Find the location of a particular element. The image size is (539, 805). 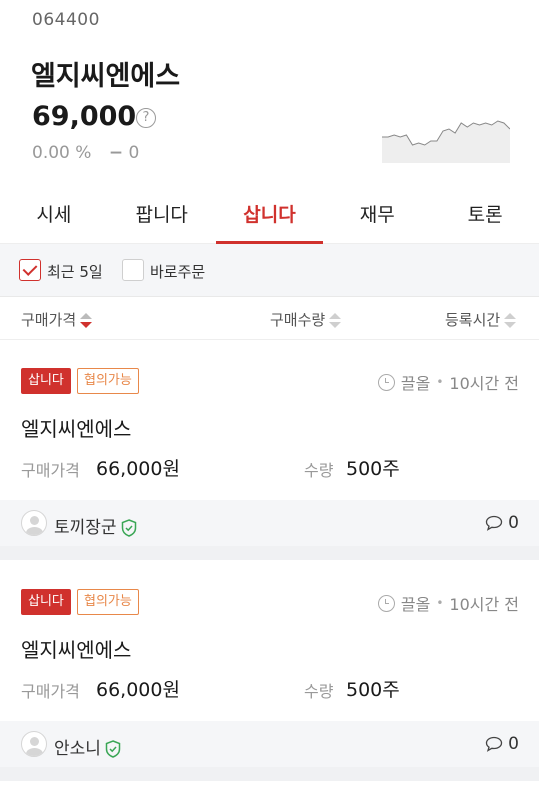

tab-sell: 팝니다 is located at coordinates (162, 216).